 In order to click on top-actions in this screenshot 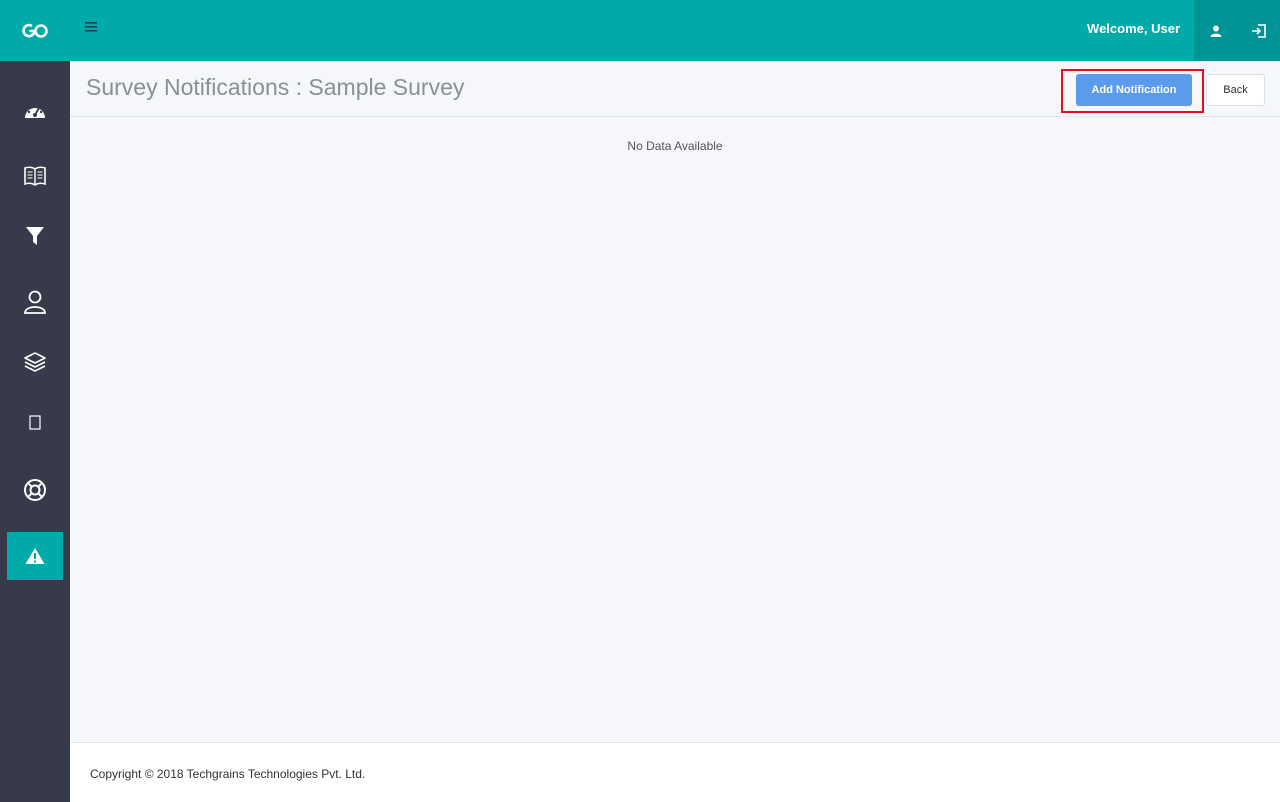, I will do `click(1237, 30)`.